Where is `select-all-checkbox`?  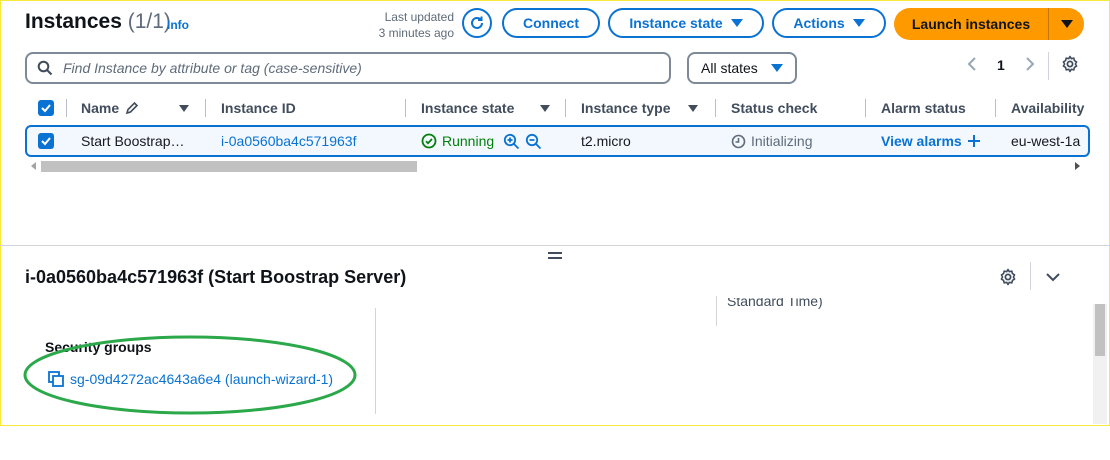
select-all-checkbox is located at coordinates (46, 108).